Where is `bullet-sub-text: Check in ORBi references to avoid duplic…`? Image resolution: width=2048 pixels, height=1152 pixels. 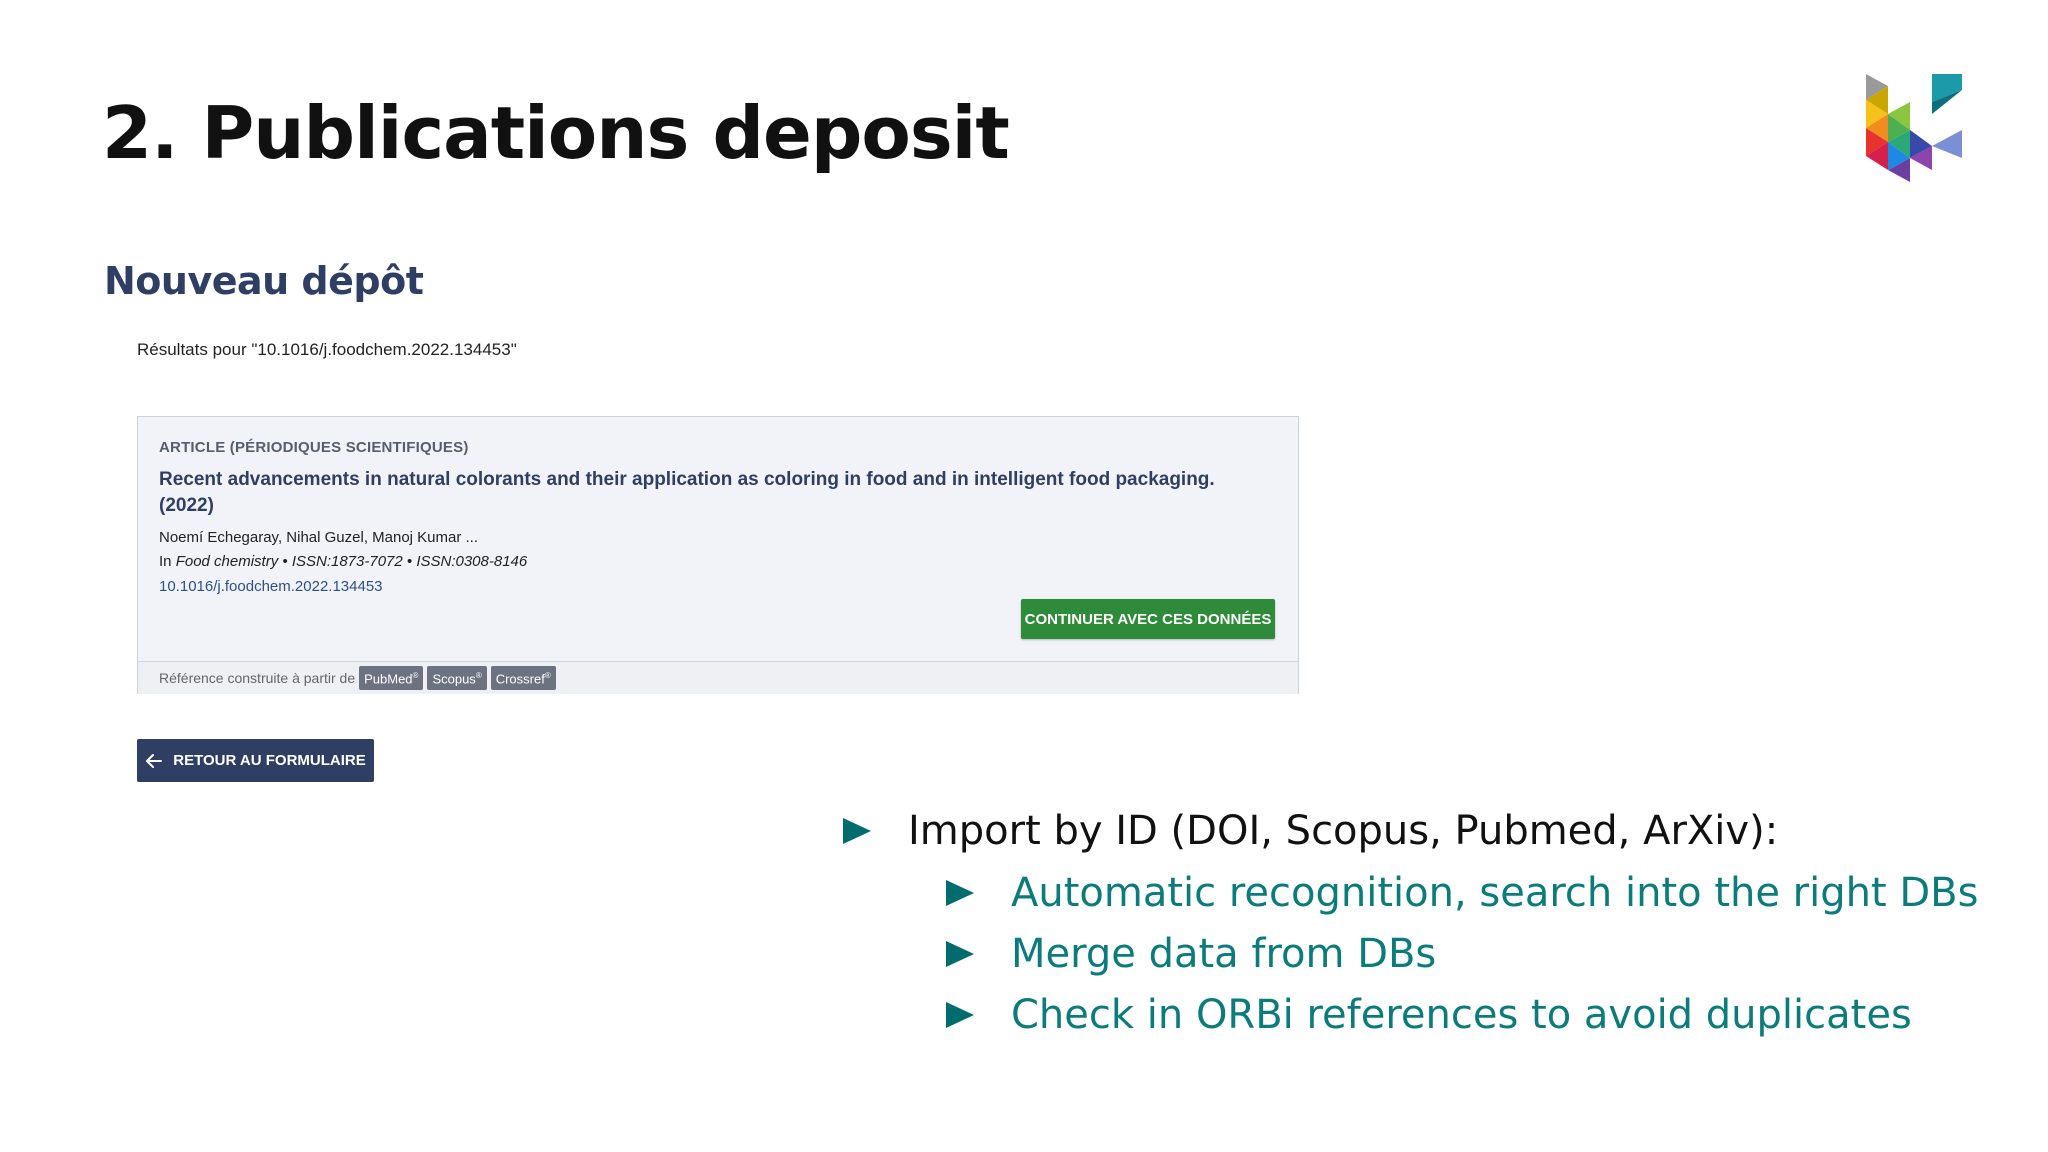
bullet-sub-text: Check in ORBi references to avoid duplic… is located at coordinates (1461, 1015).